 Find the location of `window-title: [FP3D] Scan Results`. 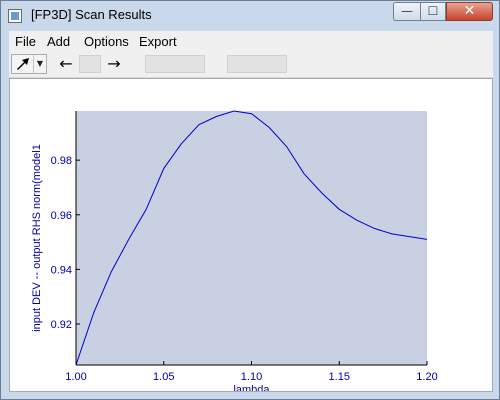

window-title: [FP3D] Scan Results is located at coordinates (91, 14).